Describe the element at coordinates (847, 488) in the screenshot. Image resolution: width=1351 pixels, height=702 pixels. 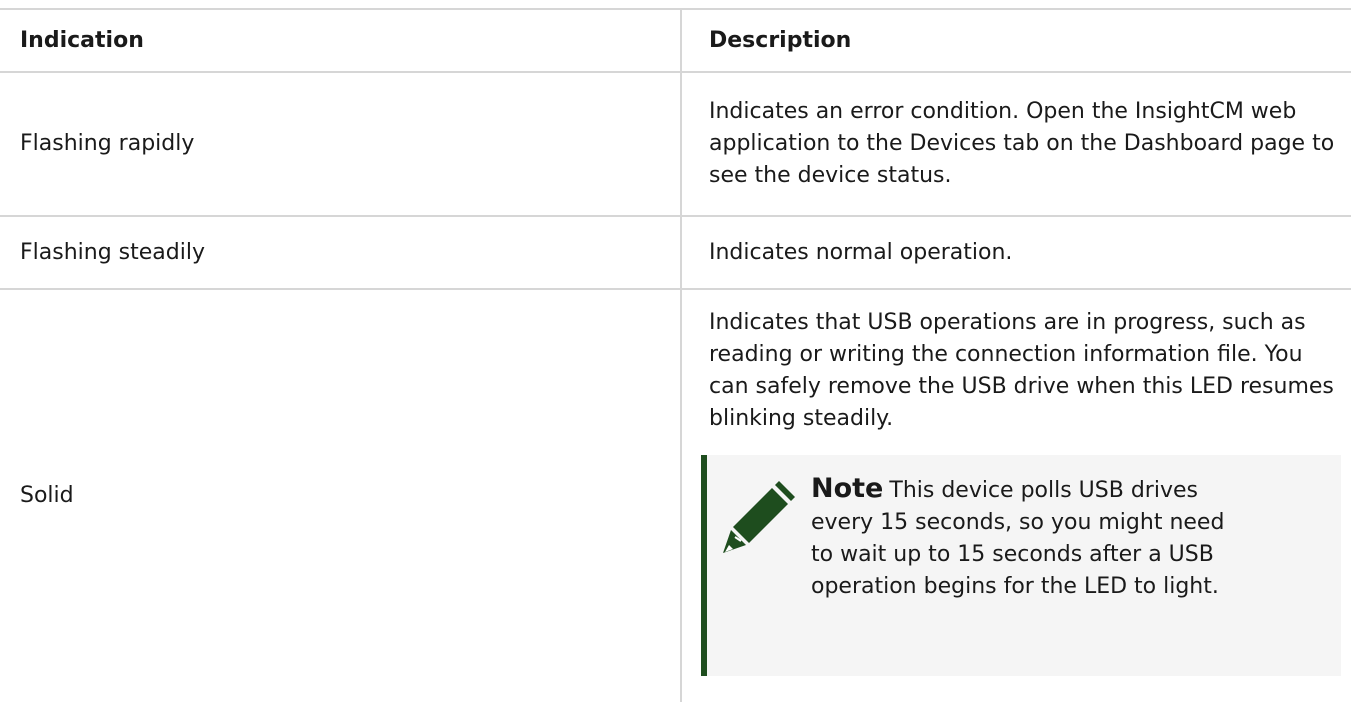
I see `note-label: Note` at that location.